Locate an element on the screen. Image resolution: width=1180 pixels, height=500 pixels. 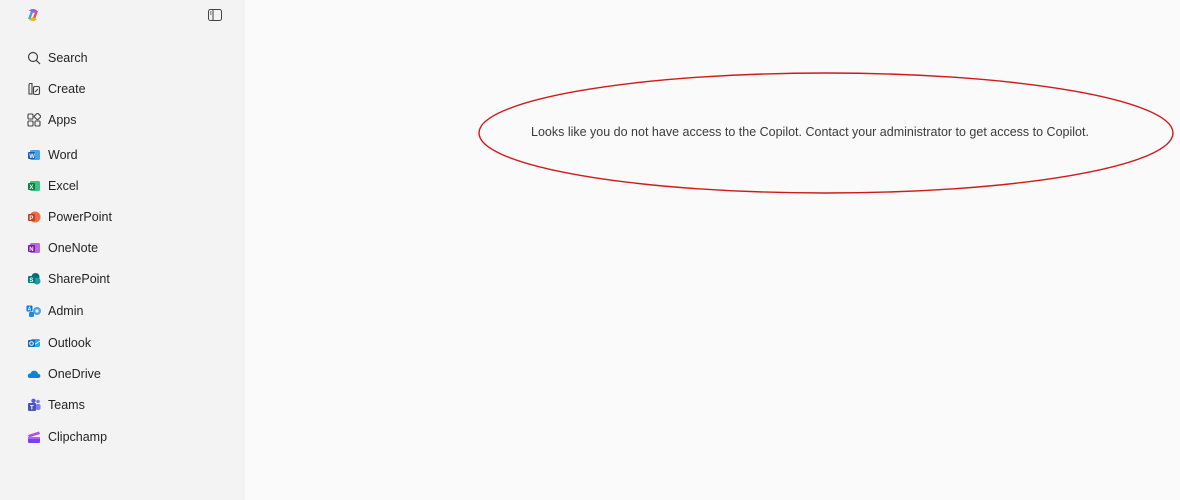
collapse-sidebar-button is located at coordinates (215, 15).